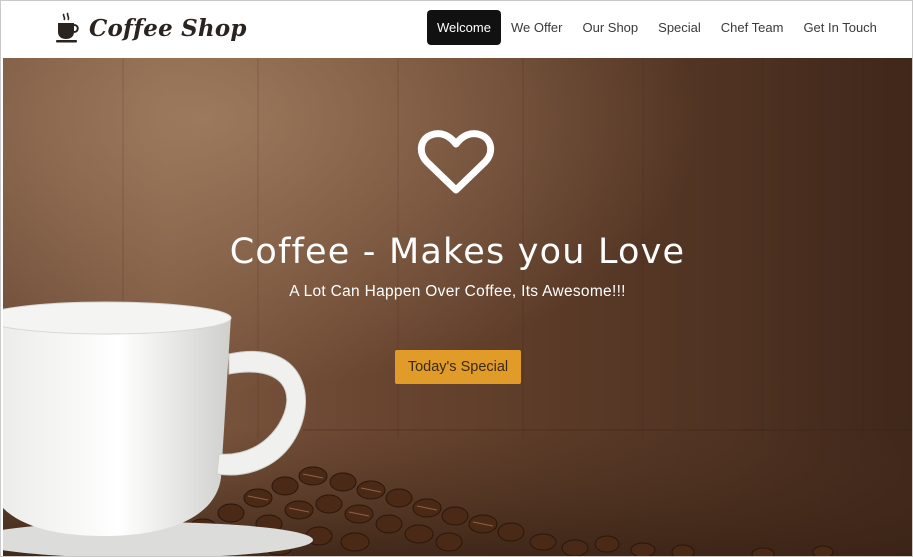 The width and height of the screenshot is (913, 557). What do you see at coordinates (537, 27) in the screenshot?
I see `nav-item-we-offer: We Offer` at bounding box center [537, 27].